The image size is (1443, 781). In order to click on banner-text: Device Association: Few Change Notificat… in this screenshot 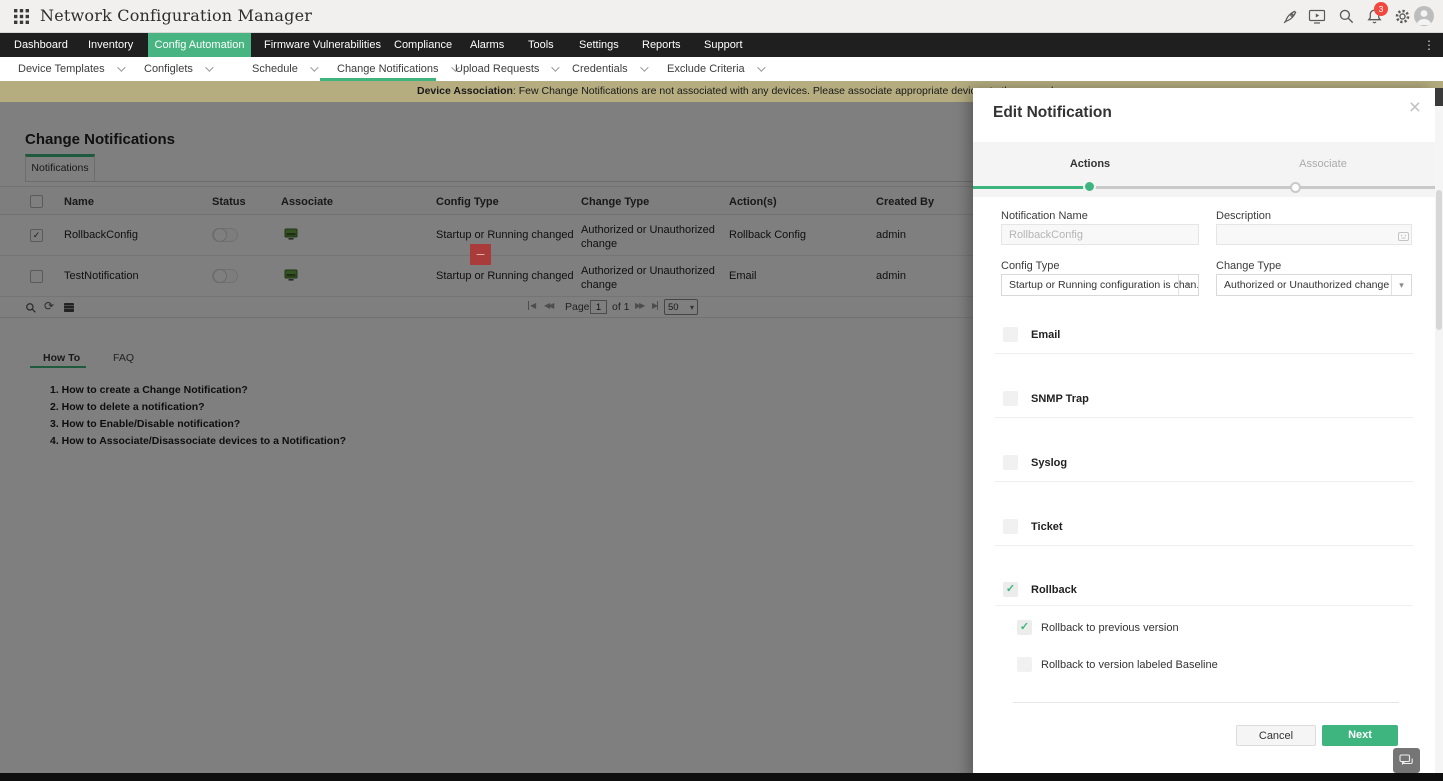, I will do `click(742, 91)`.